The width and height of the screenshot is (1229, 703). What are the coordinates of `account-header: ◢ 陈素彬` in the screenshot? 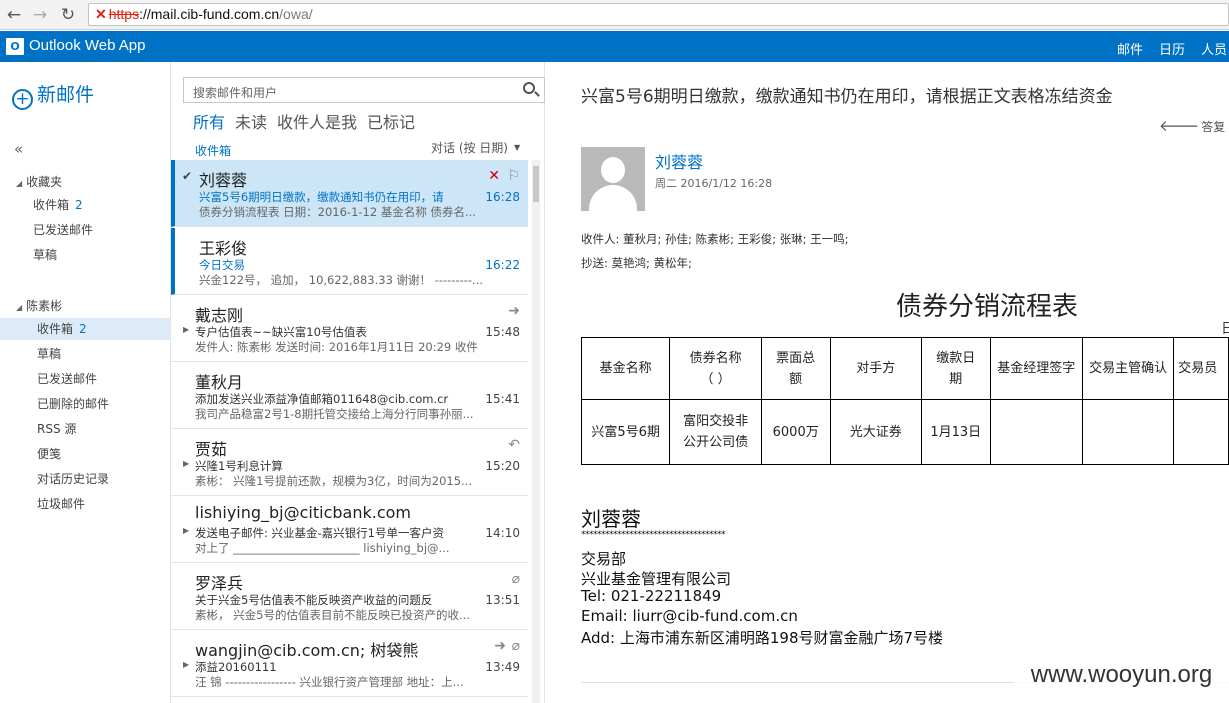 It's located at (39, 305).